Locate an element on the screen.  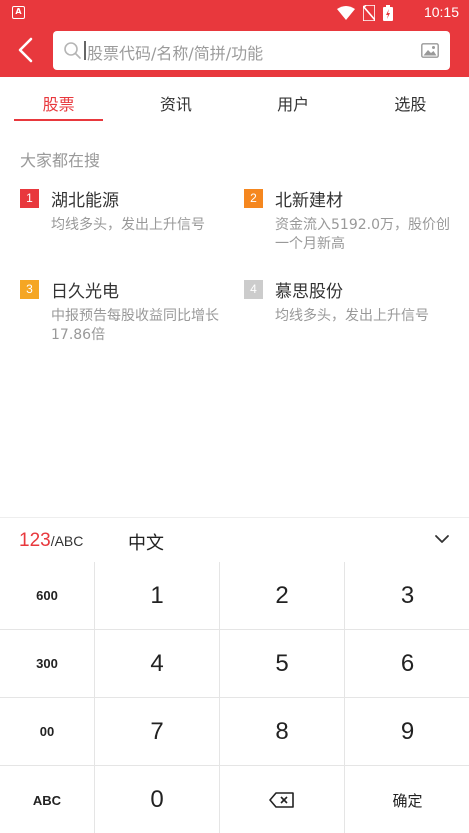
keyboard-mode-toggle: 123/ABC is located at coordinates (51, 541).